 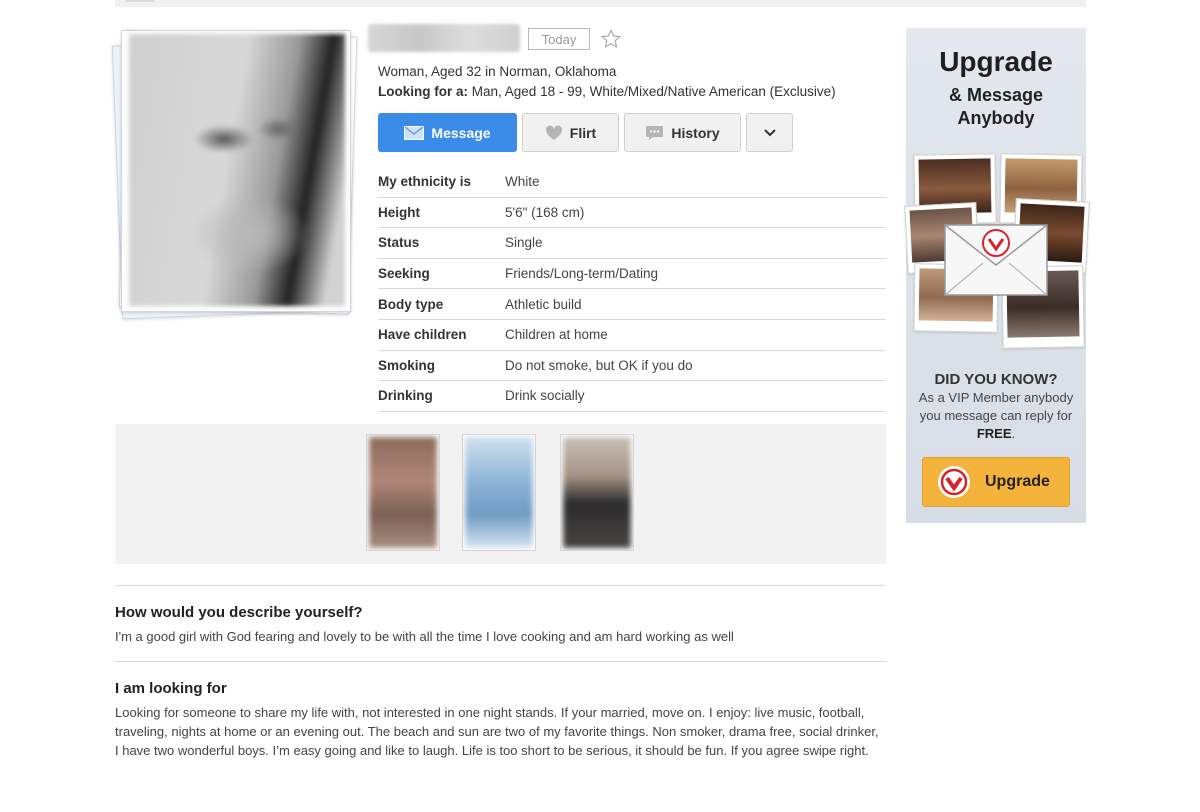 I want to click on ad-subtitle-line1: & Message, so click(x=996, y=95).